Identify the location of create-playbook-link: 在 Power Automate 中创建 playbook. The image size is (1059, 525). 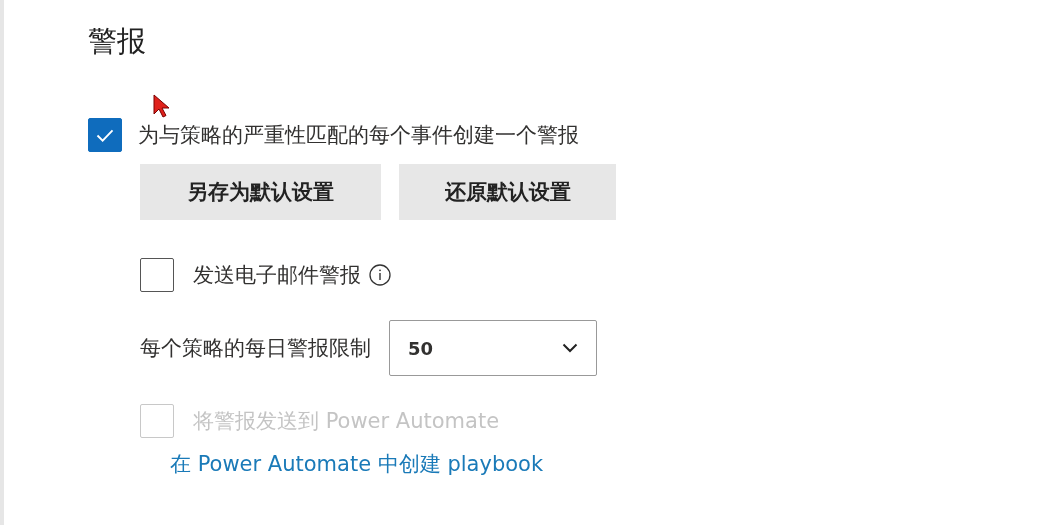
(357, 464).